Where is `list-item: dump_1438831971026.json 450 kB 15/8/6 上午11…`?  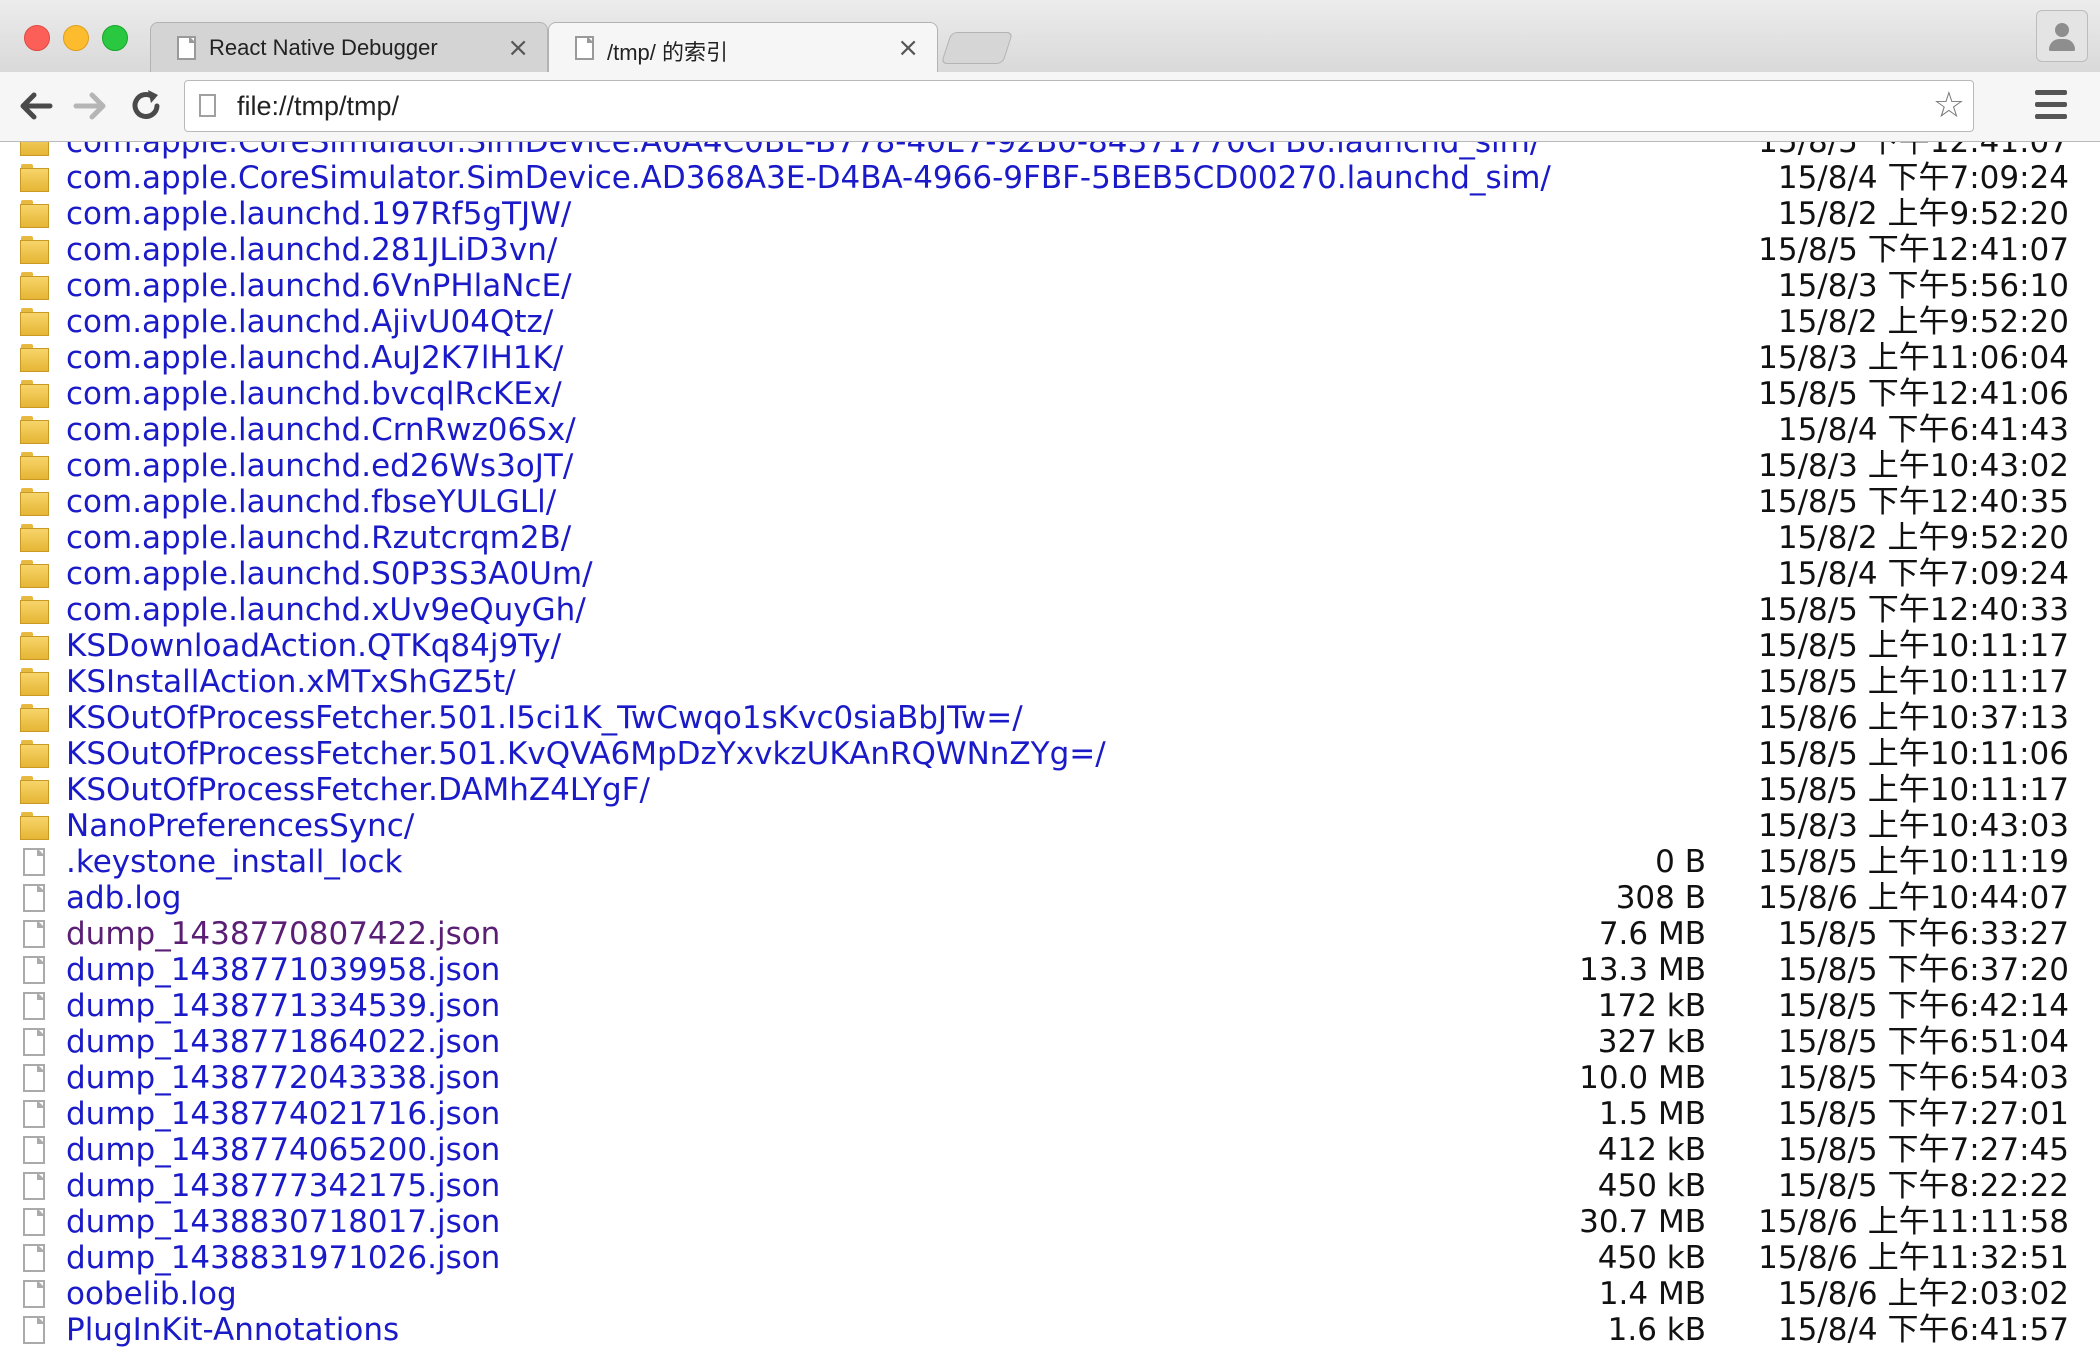
list-item: dump_1438831971026.json 450 kB 15/8/6 上午11… is located at coordinates (1050, 1258).